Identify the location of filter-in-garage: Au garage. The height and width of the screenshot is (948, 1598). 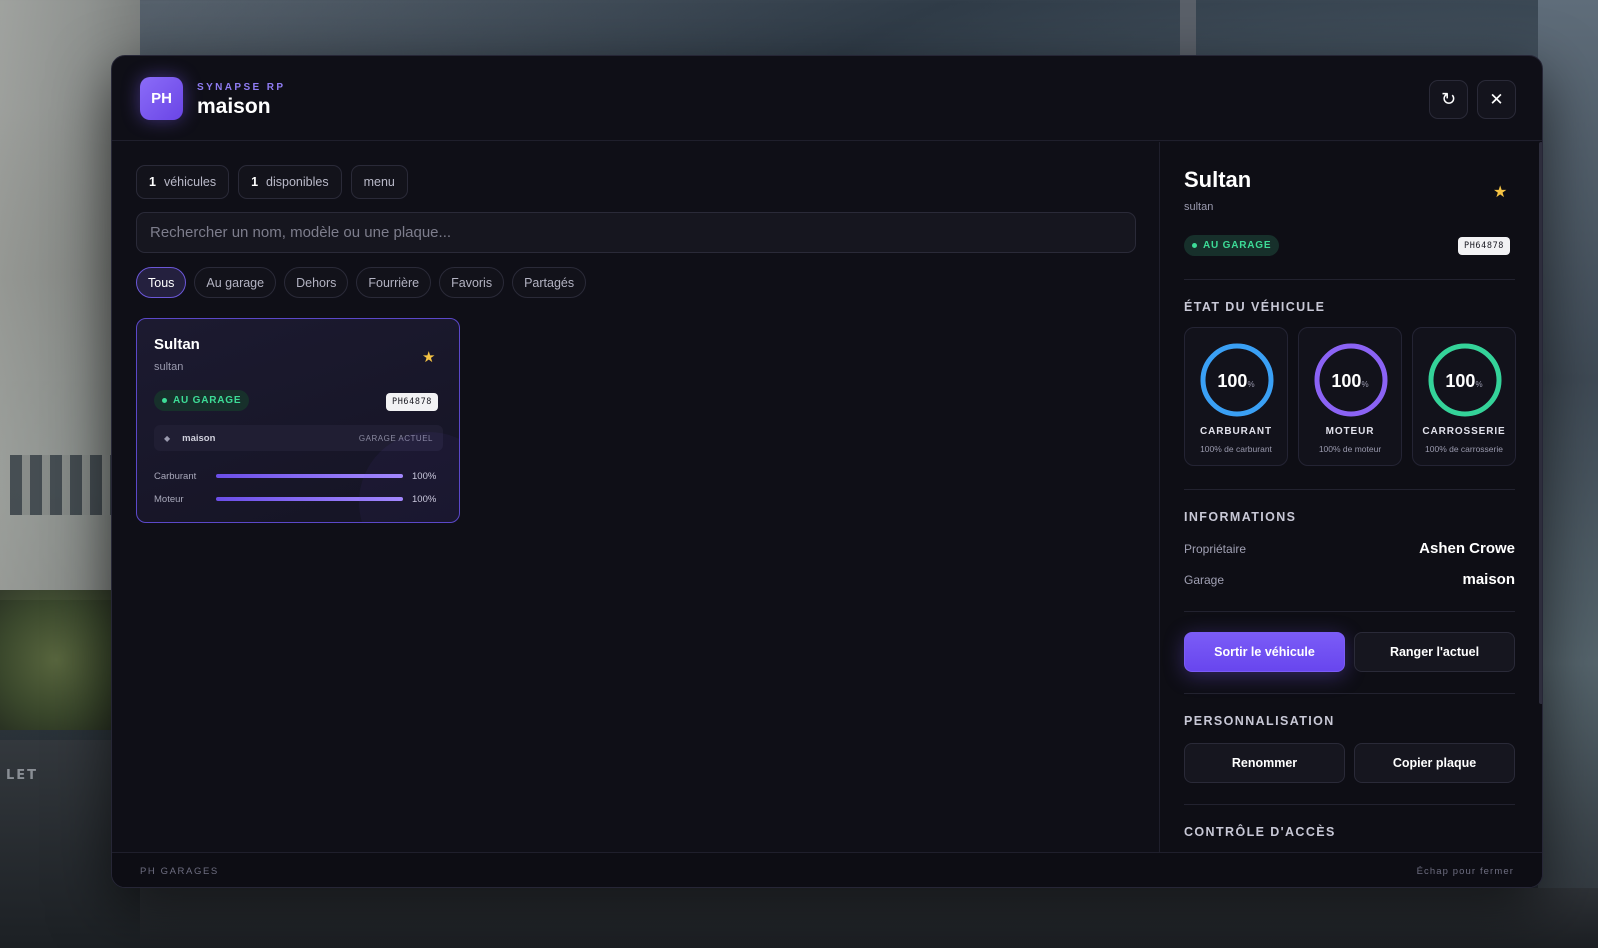
(235, 282).